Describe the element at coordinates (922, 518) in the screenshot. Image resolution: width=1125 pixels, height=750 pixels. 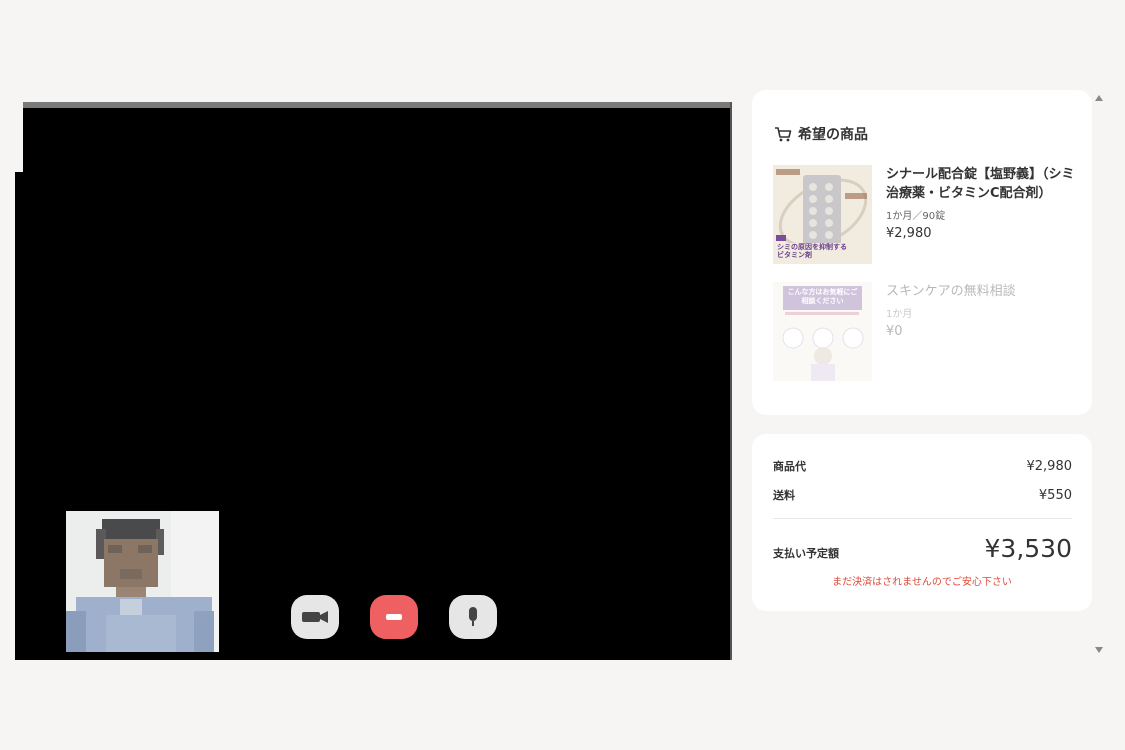
I see `summary-divider` at that location.